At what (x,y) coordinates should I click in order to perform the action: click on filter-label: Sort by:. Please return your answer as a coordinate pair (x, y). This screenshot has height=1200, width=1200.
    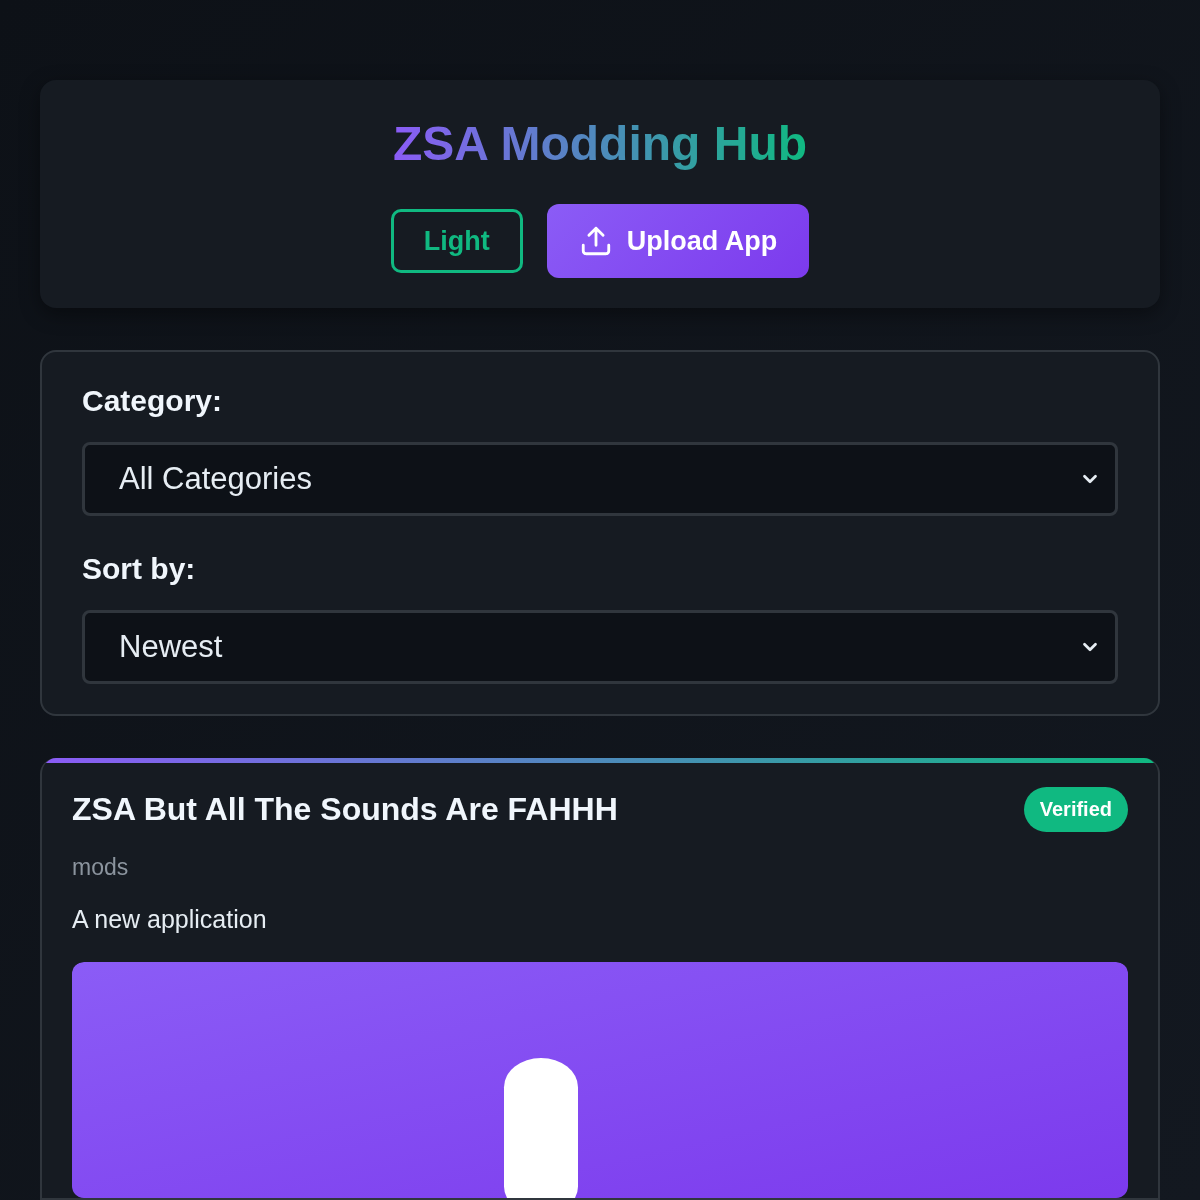
    Looking at the image, I should click on (139, 569).